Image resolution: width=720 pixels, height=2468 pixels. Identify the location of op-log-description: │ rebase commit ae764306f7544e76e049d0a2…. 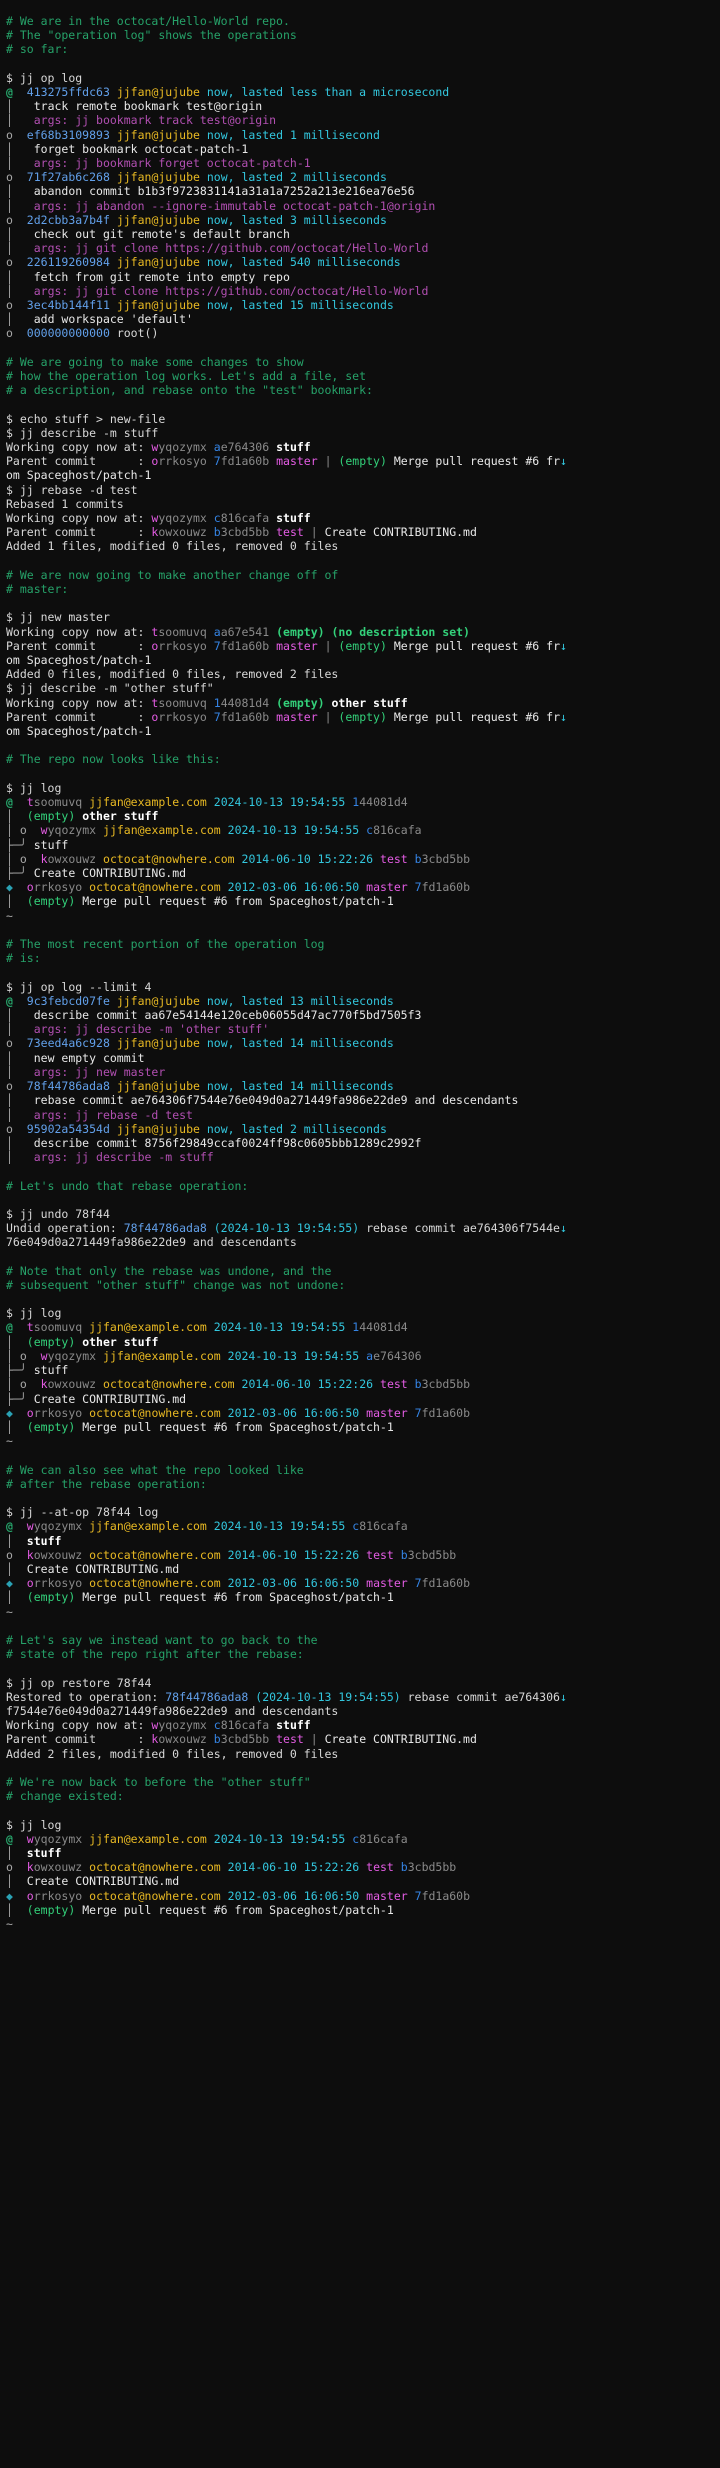
(262, 1100).